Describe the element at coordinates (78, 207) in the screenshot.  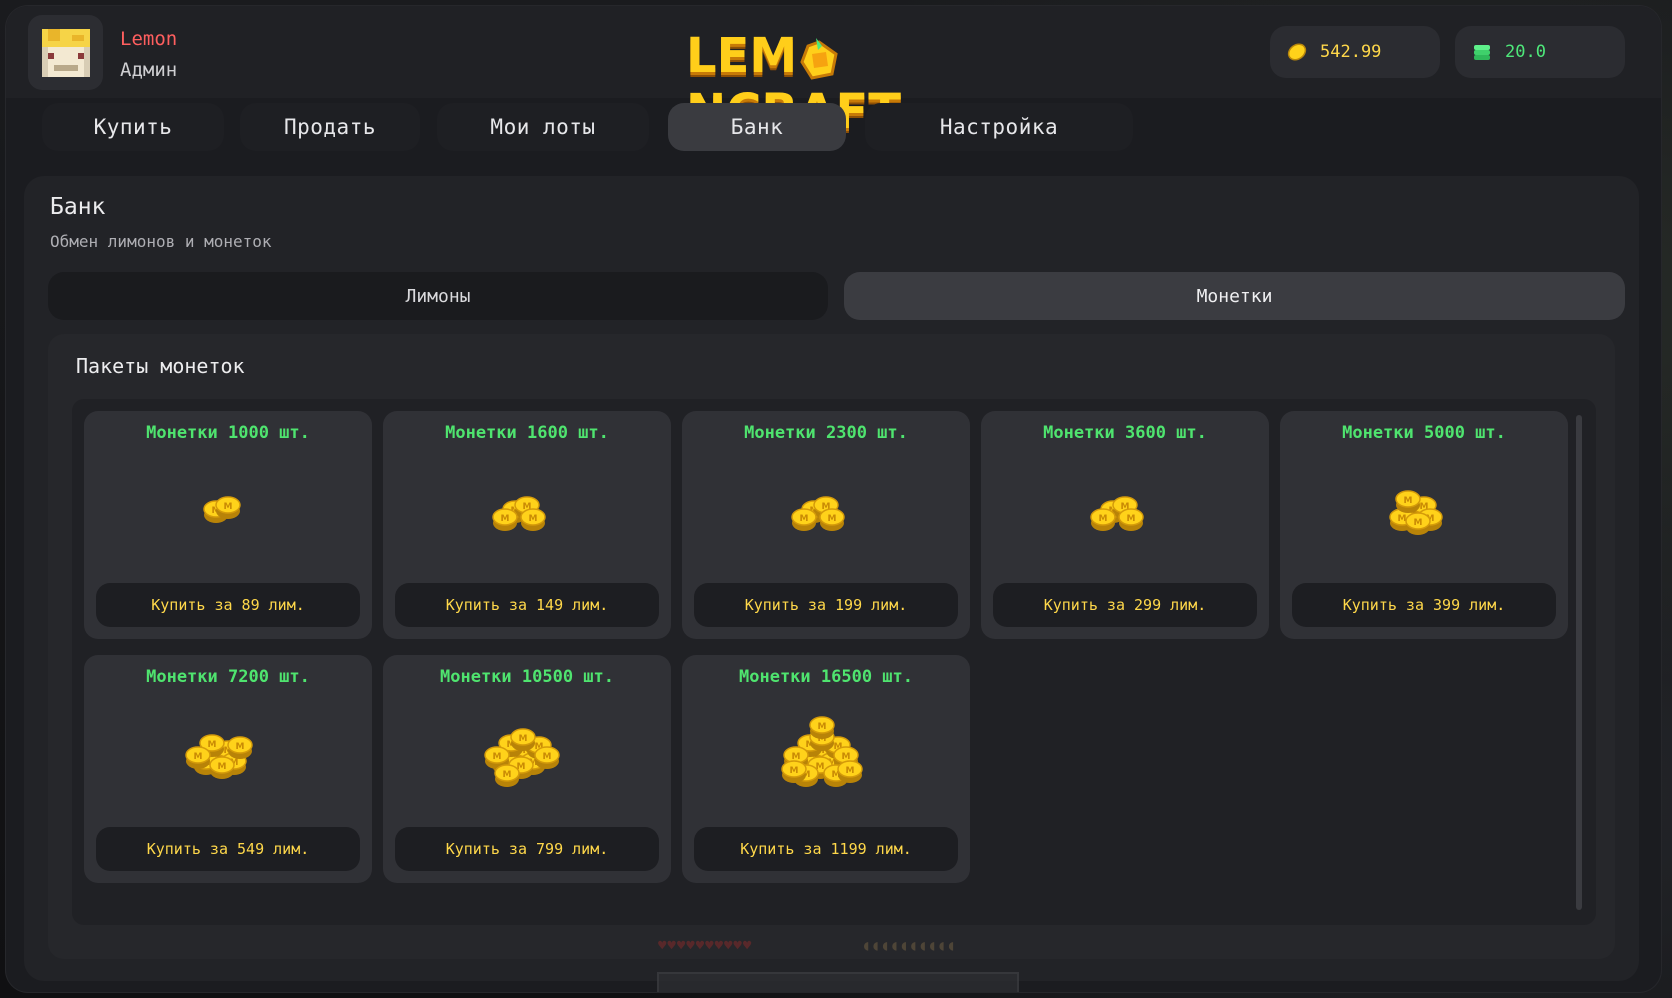
I see `page-title: Банк` at that location.